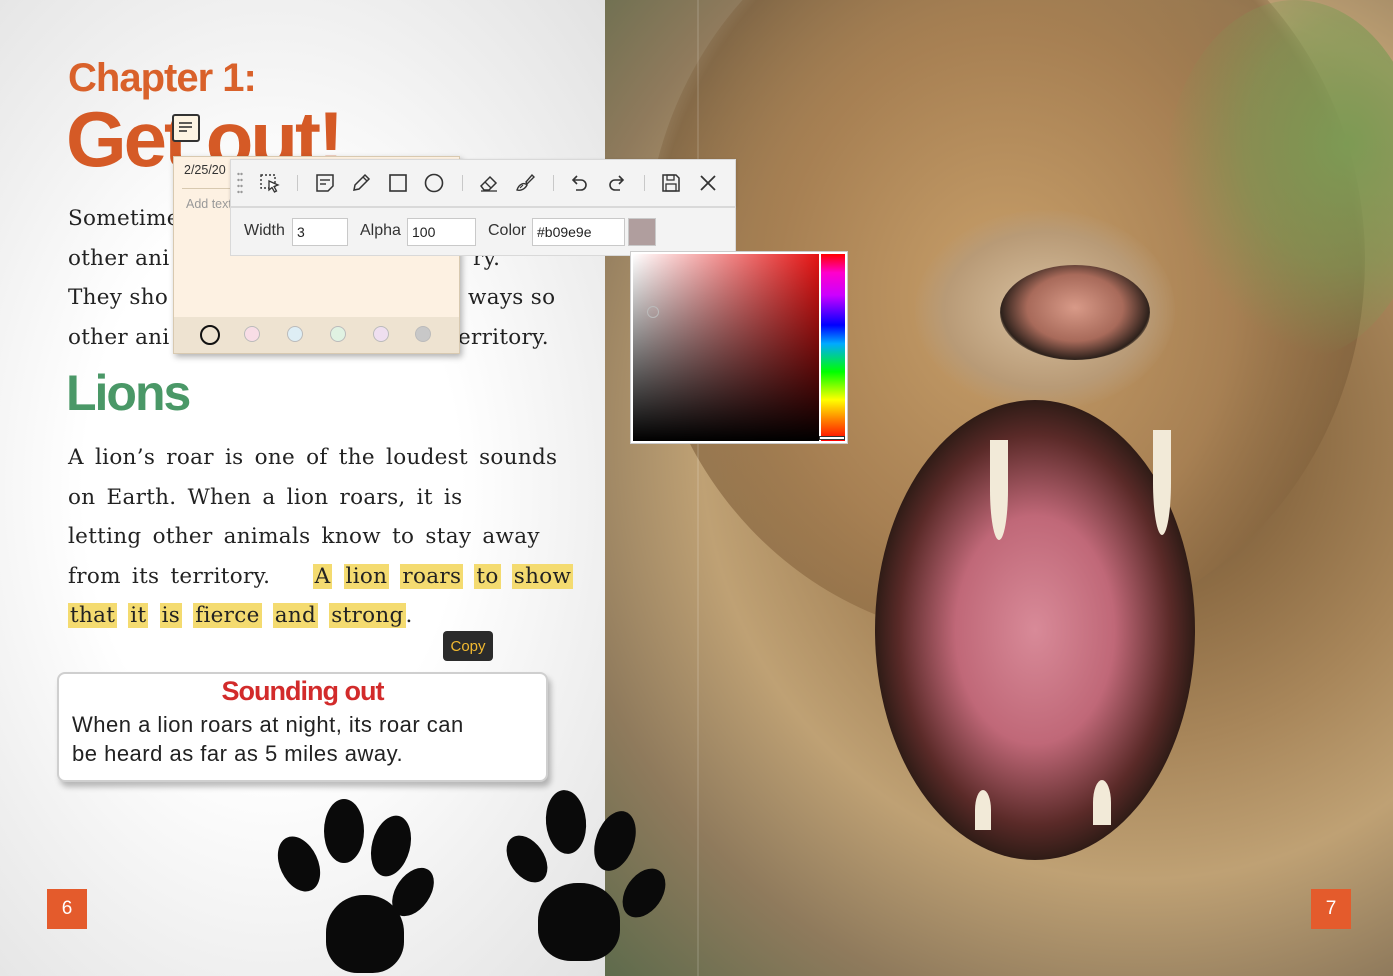  Describe the element at coordinates (653, 312) in the screenshot. I see `color-picker-cursor` at that location.